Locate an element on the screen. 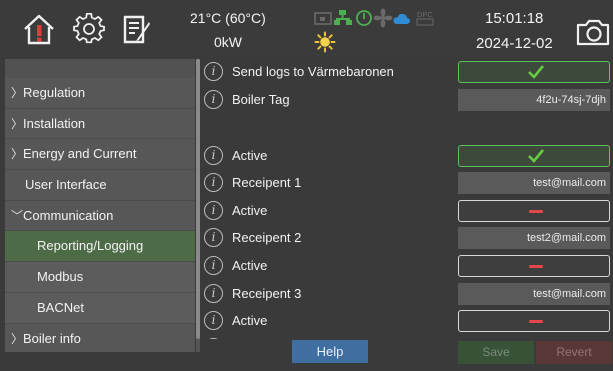 This screenshot has width=613, height=371. sidebar-item-regulation: 〉Regulation is located at coordinates (100, 93).